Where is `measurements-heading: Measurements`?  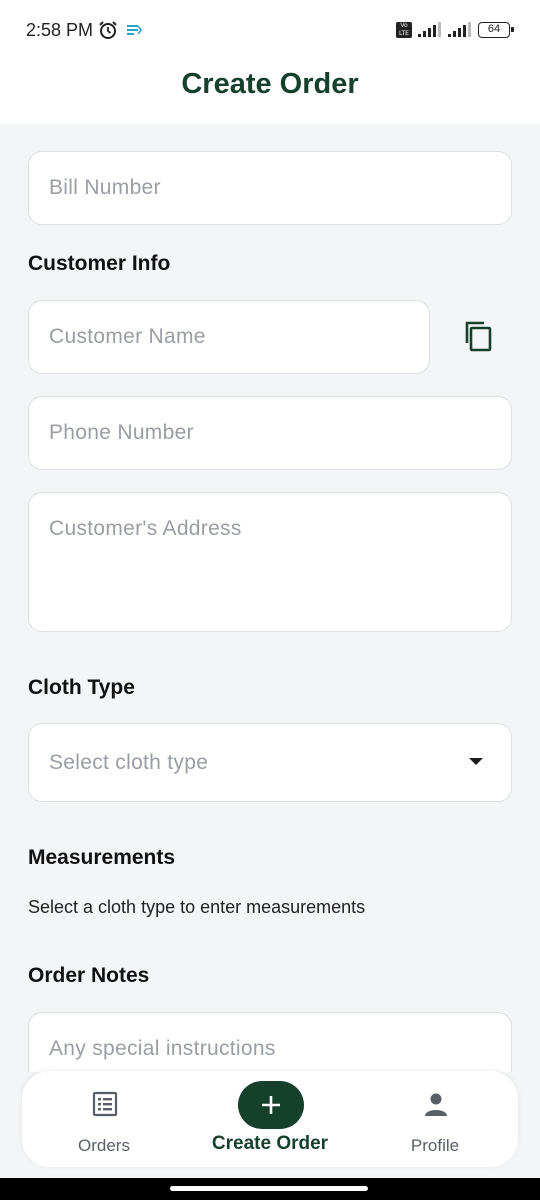
measurements-heading: Measurements is located at coordinates (102, 857).